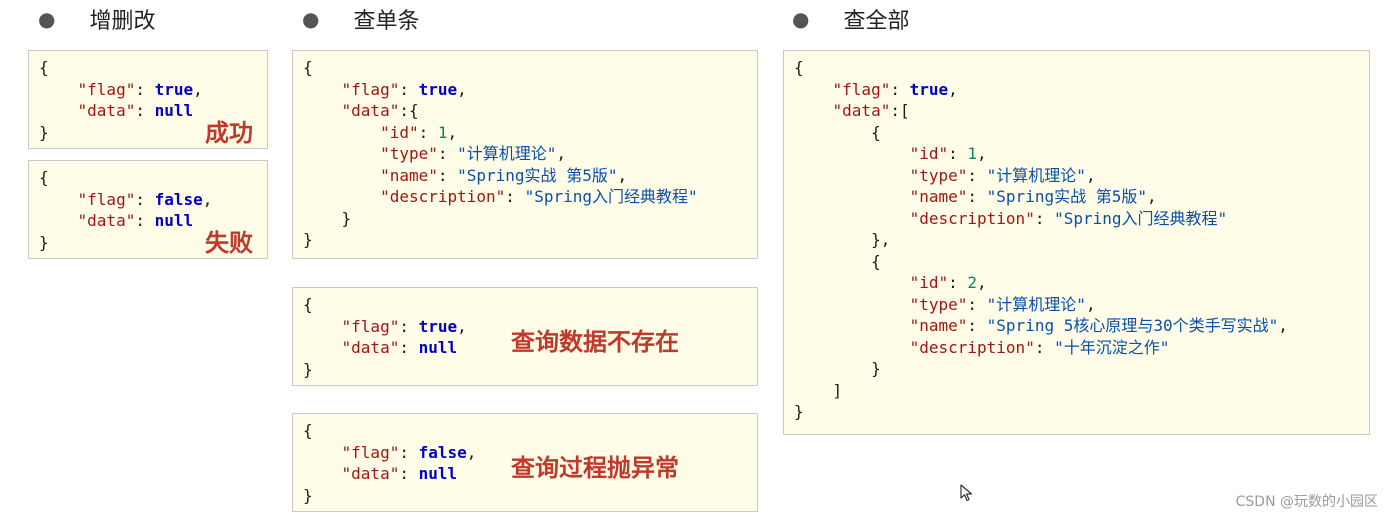 The height and width of the screenshot is (517, 1384). I want to click on single-notfound-note: 查询数据不存在, so click(595, 342).